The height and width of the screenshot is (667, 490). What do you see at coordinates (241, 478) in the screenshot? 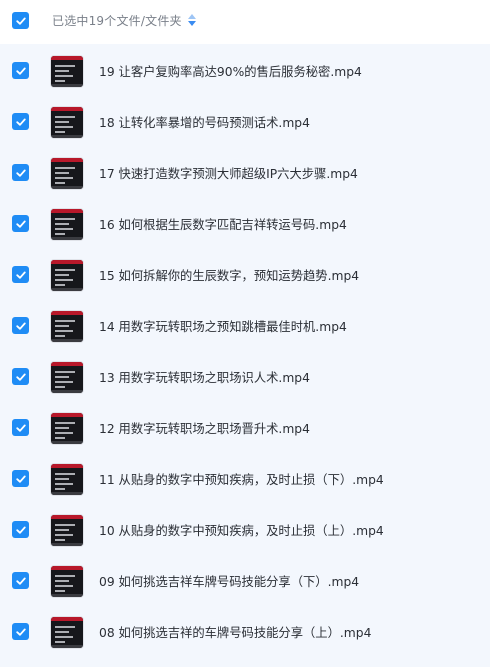
I see `file-name: 11 从贴身的数字中预知疾病，及时止损（下）.mp4` at bounding box center [241, 478].